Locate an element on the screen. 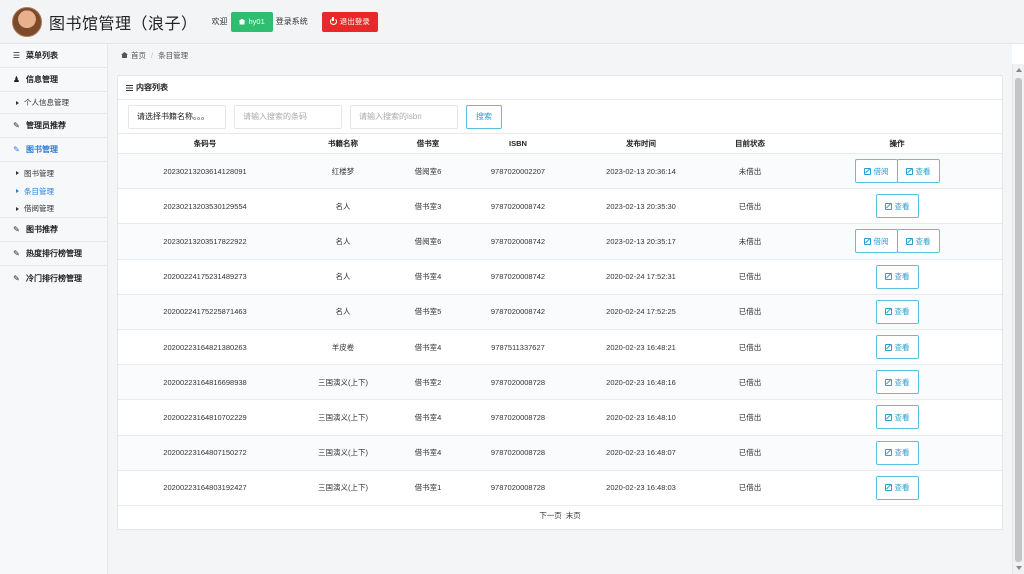 This screenshot has width=1024, height=574. power-icon is located at coordinates (333, 20).